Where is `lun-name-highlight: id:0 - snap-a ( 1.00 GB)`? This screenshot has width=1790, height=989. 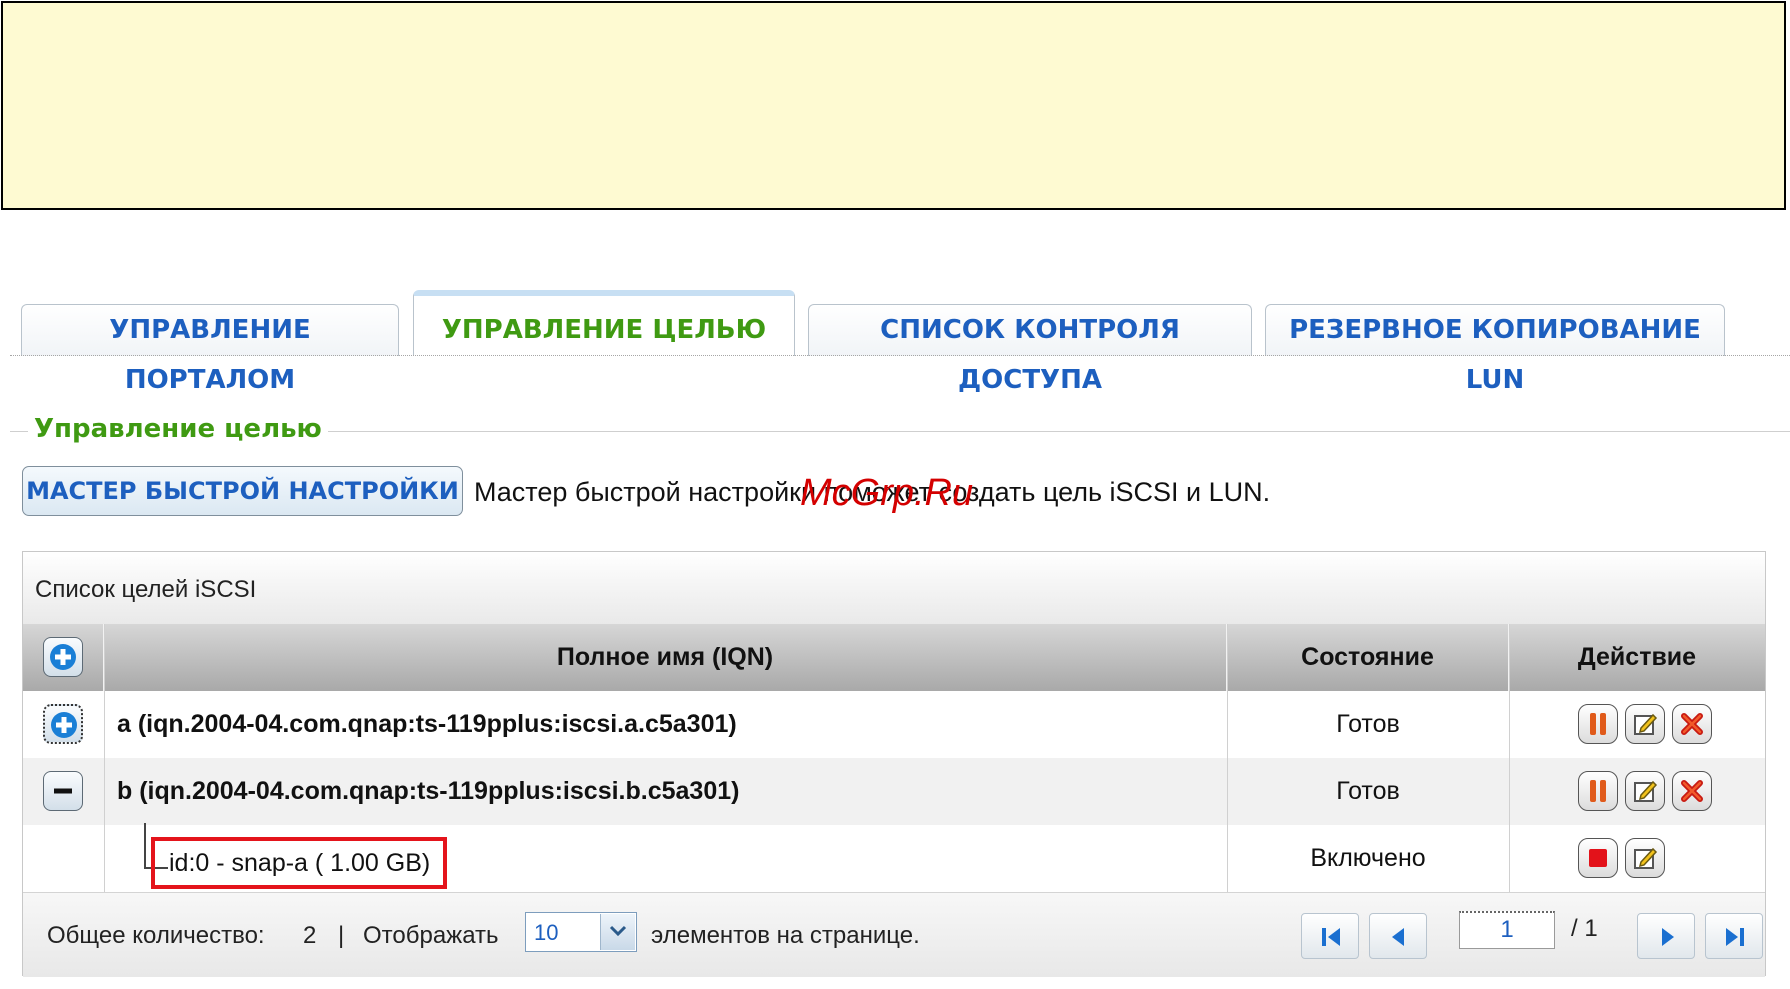 lun-name-highlight: id:0 - snap-a ( 1.00 GB) is located at coordinates (299, 863).